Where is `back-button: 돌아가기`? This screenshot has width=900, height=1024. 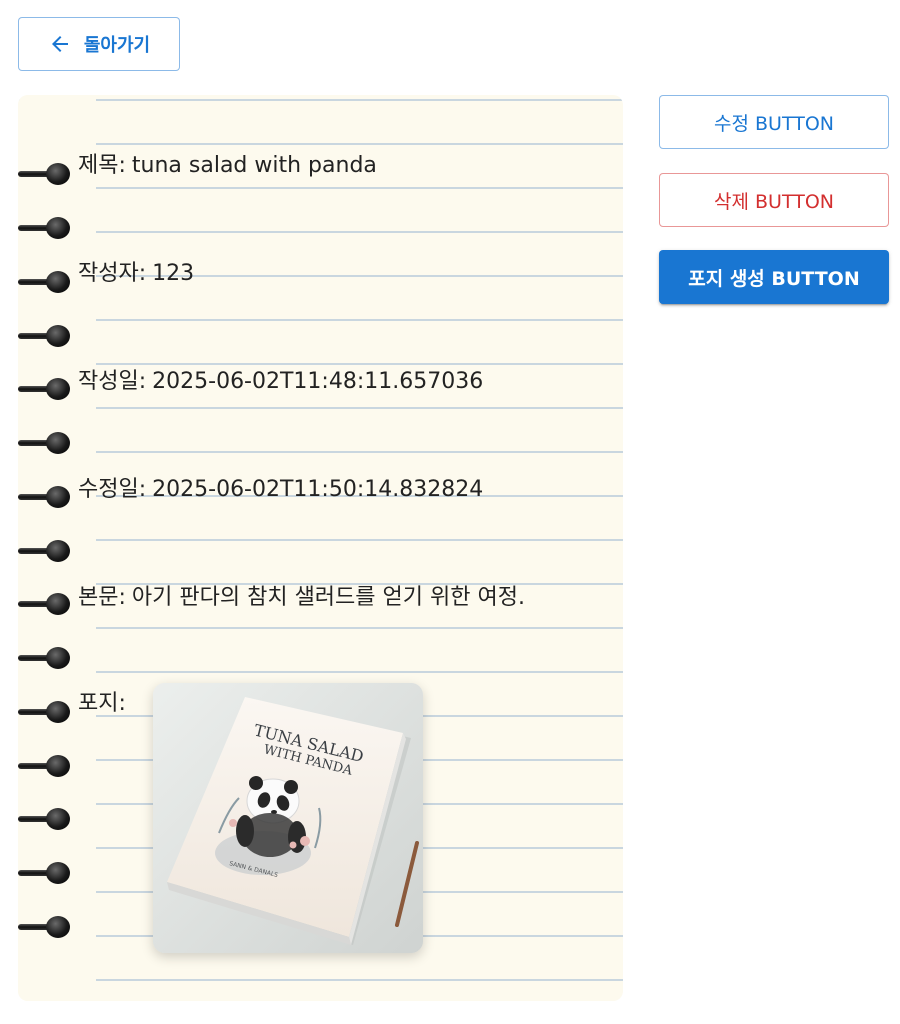
back-button: 돌아가기 is located at coordinates (99, 44).